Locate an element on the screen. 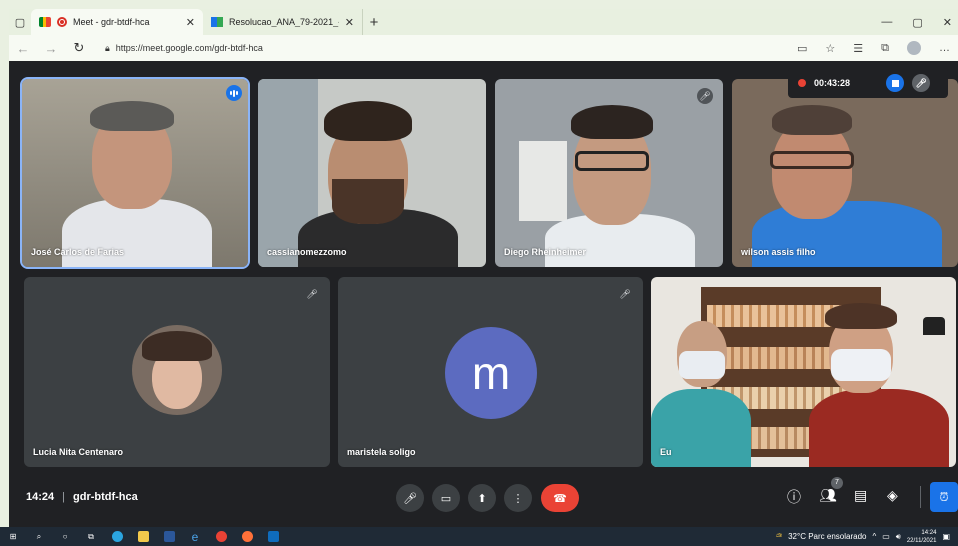  participant-tile: José Carlos de Farias is located at coordinates (135, 173).